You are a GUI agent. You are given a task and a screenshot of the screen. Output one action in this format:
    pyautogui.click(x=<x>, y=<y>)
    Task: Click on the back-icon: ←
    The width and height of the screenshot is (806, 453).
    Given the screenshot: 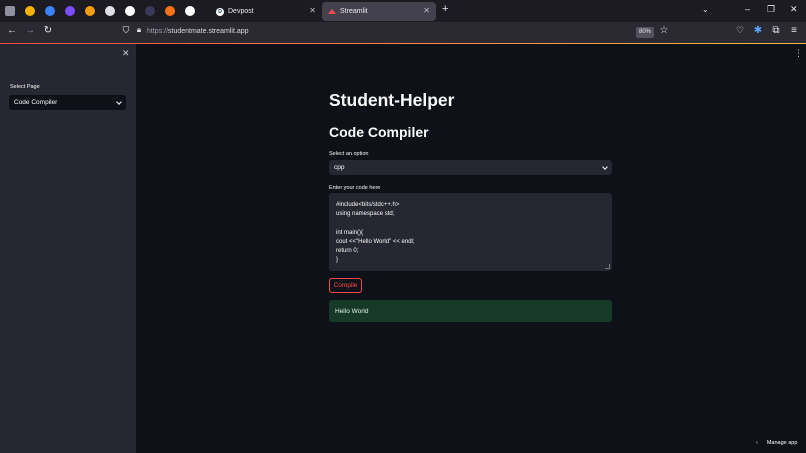 What is the action you would take?
    pyautogui.click(x=12, y=30)
    